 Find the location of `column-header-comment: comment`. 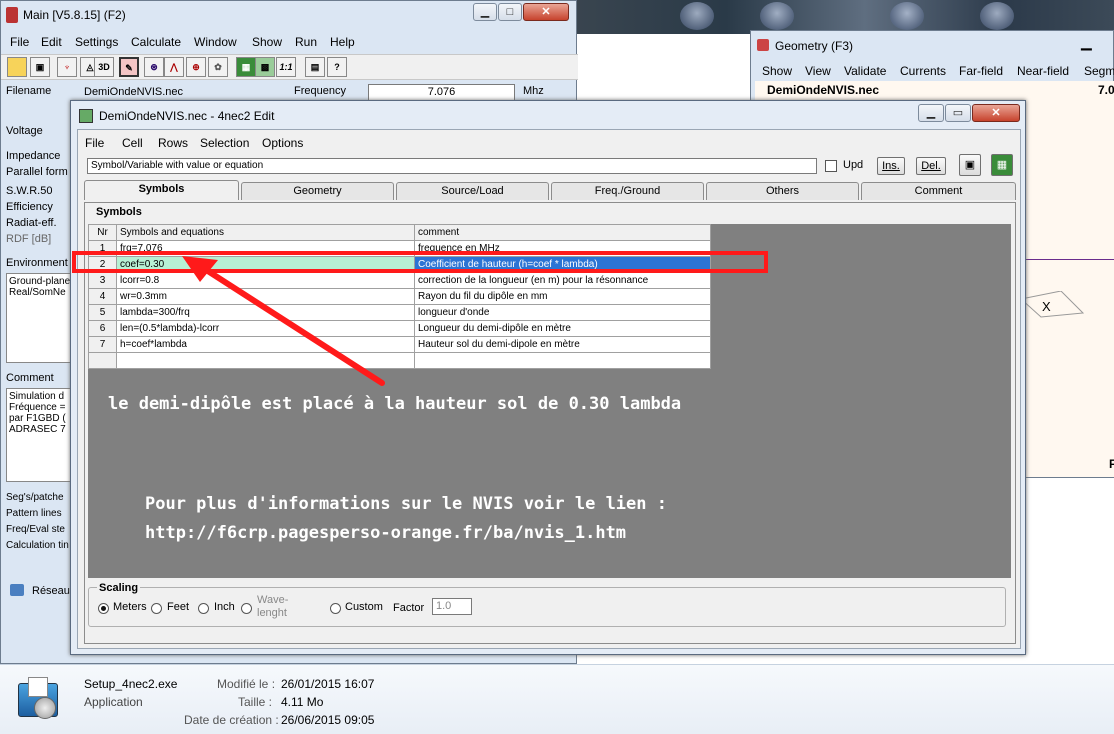

column-header-comment: comment is located at coordinates (562, 232).